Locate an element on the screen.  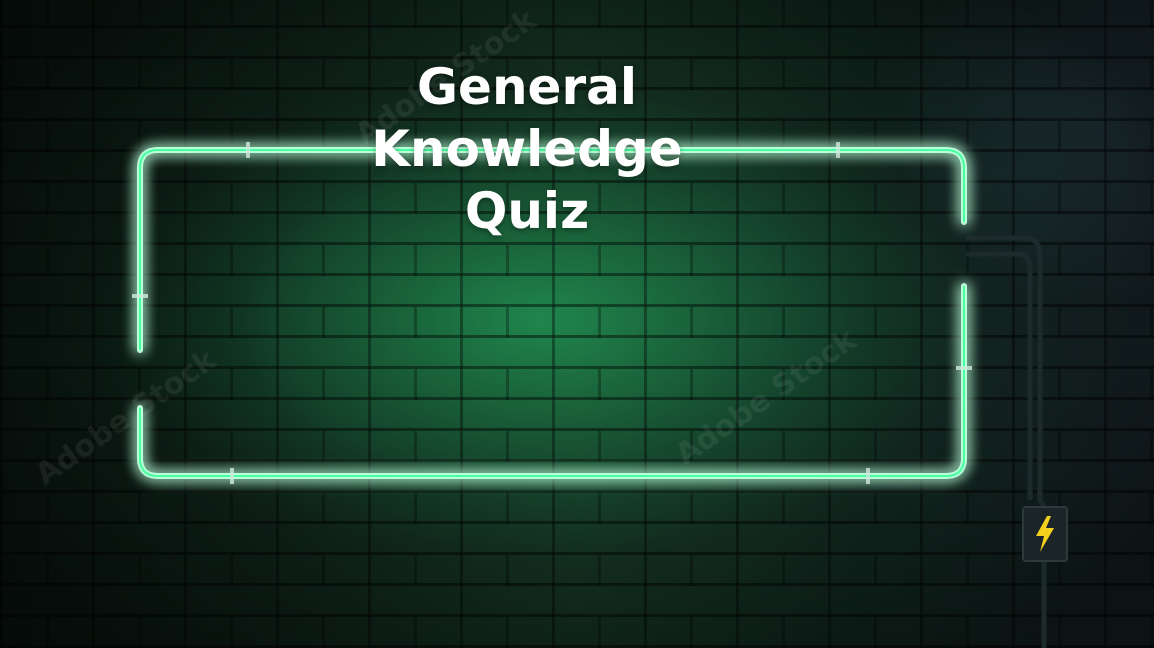
lightning-bolt-icon is located at coordinates (1045, 534).